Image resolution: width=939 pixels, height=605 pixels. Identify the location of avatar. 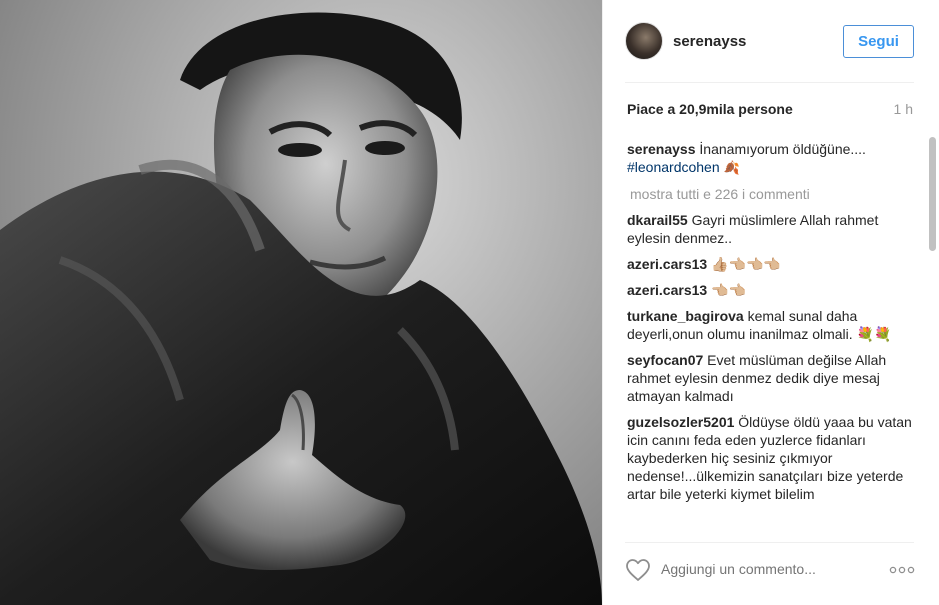
(644, 41).